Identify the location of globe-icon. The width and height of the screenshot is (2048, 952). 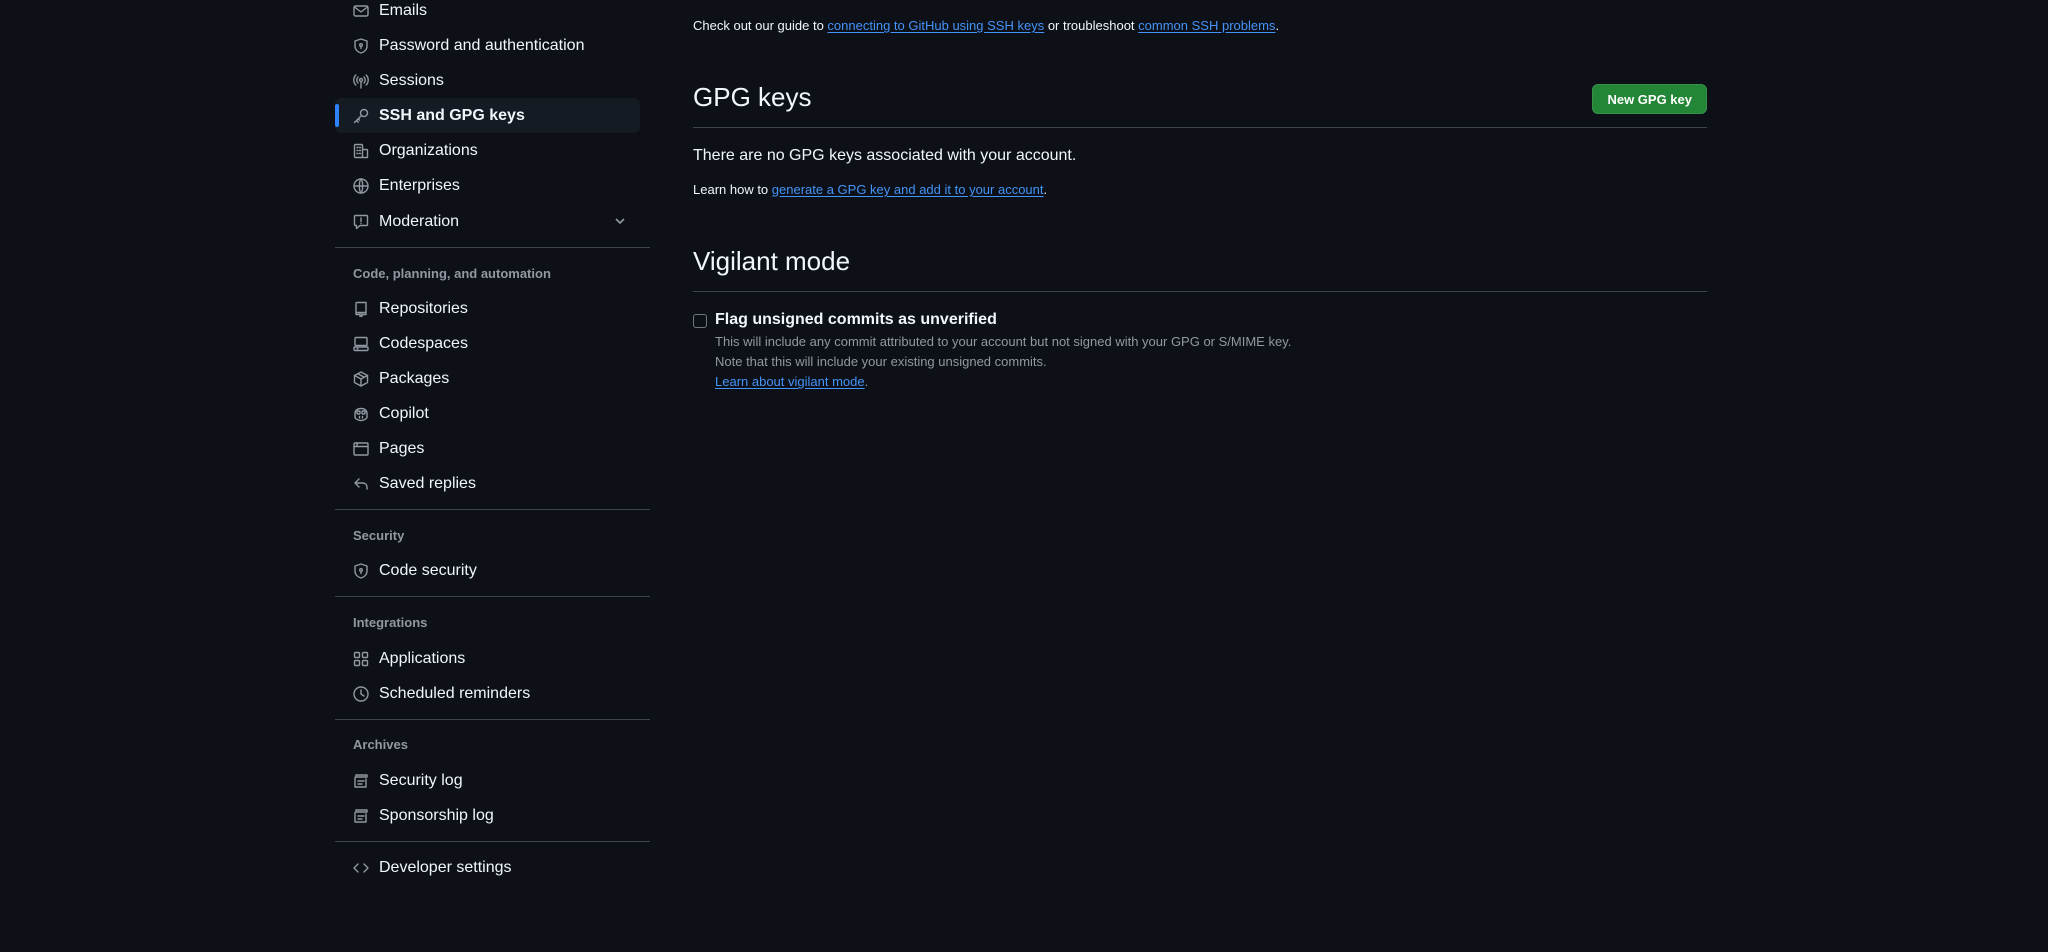
(361, 186).